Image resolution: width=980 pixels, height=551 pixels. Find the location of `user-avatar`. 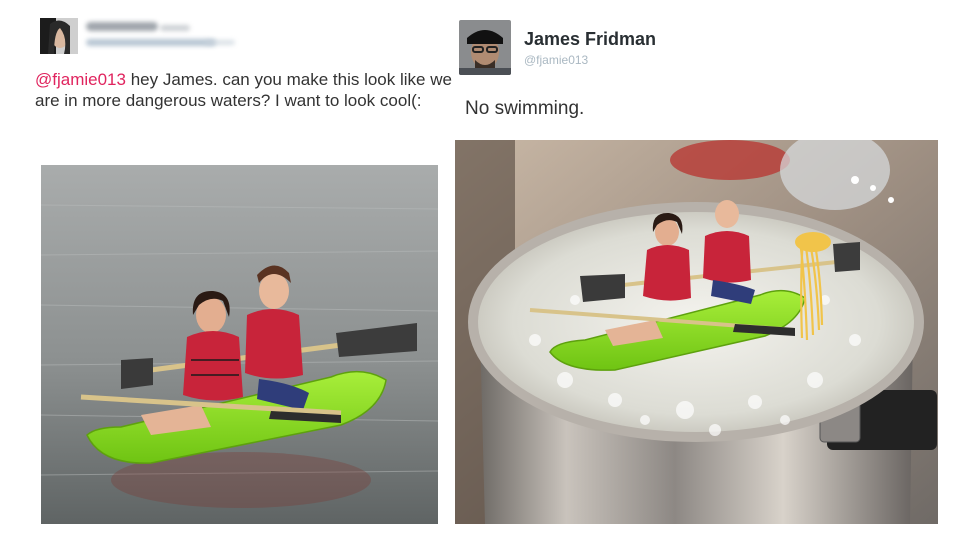

user-avatar is located at coordinates (59, 36).